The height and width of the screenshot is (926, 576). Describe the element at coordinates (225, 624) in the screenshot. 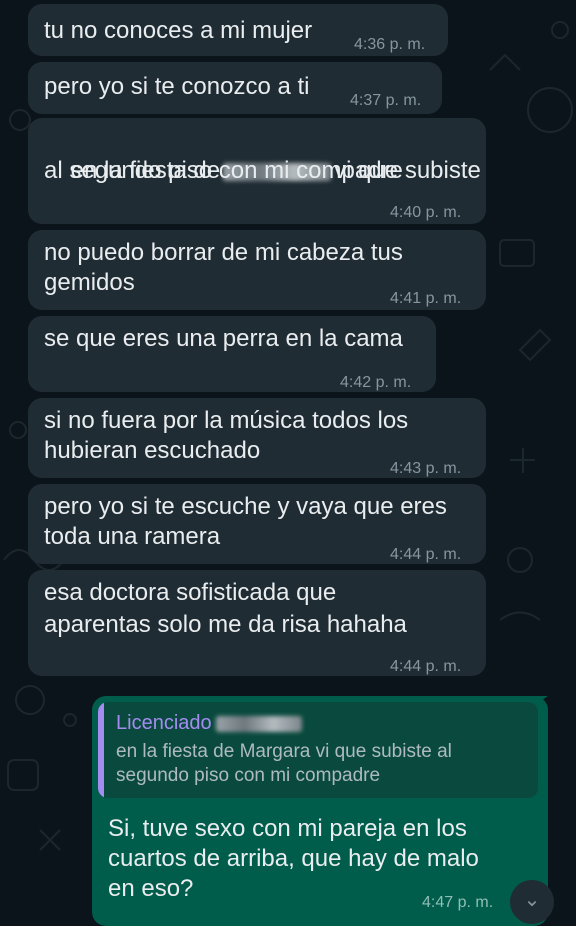

I see `message-text-line: aparentas solo me da risa hahaha` at that location.